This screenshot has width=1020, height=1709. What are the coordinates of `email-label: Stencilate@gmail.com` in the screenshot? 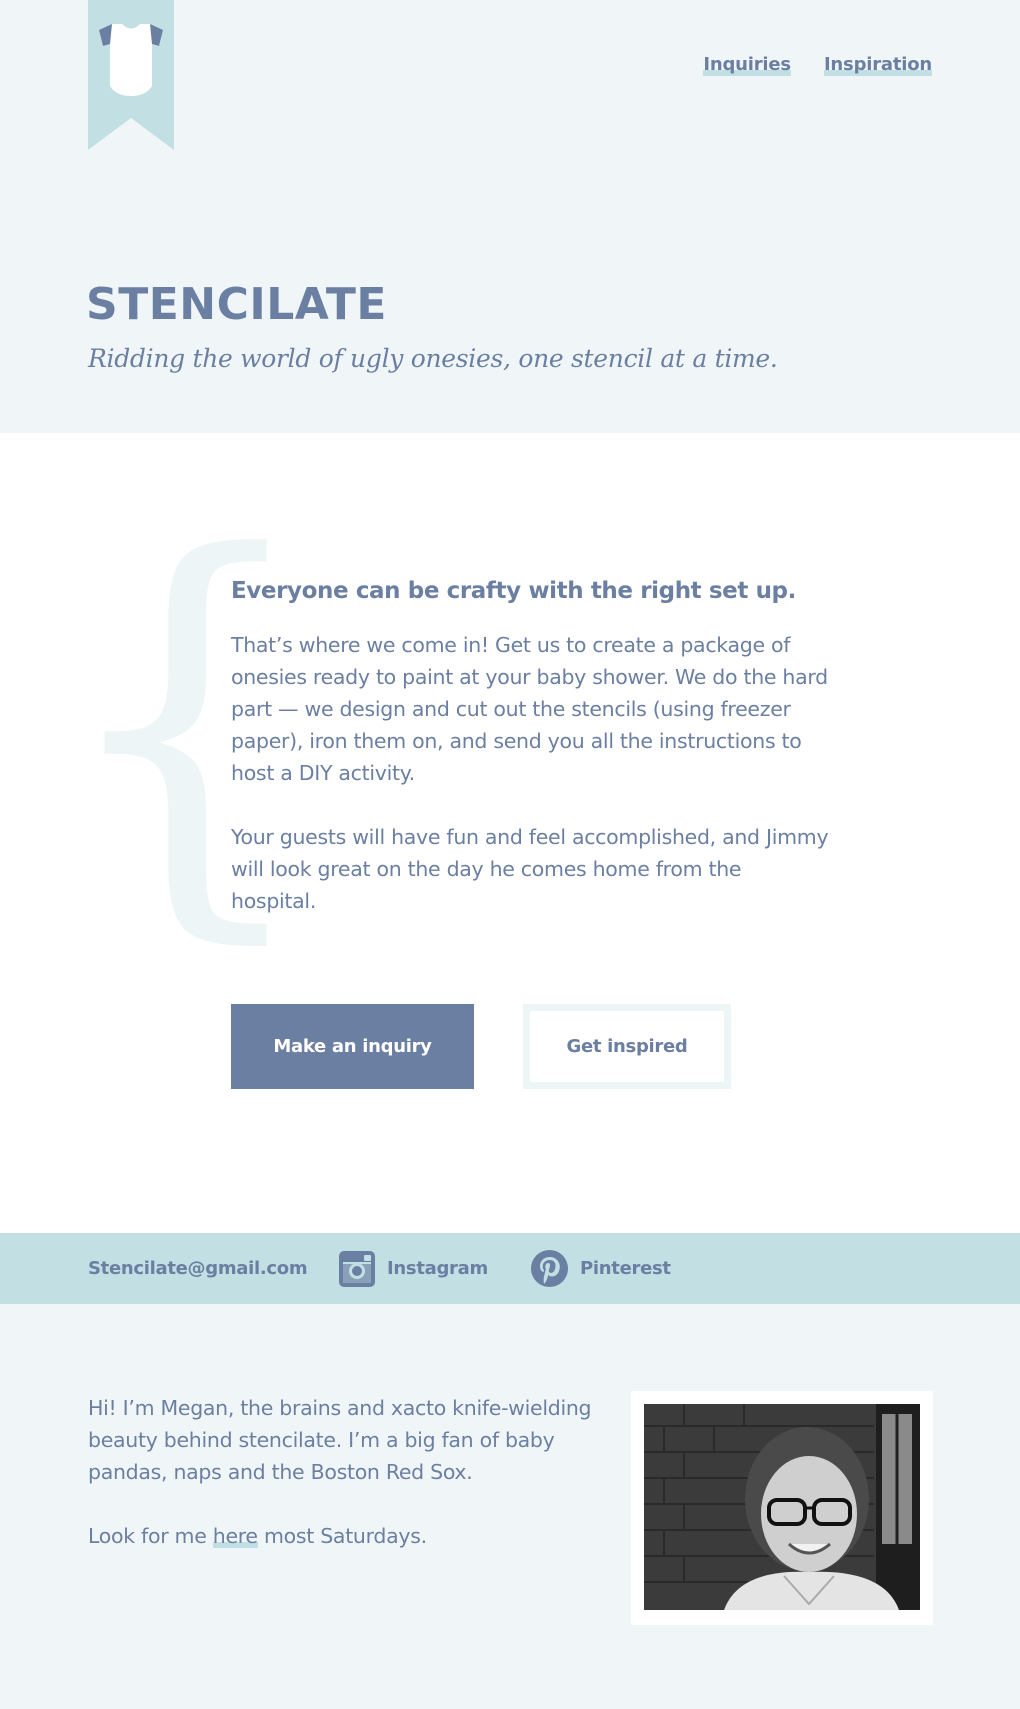 It's located at (198, 1268).